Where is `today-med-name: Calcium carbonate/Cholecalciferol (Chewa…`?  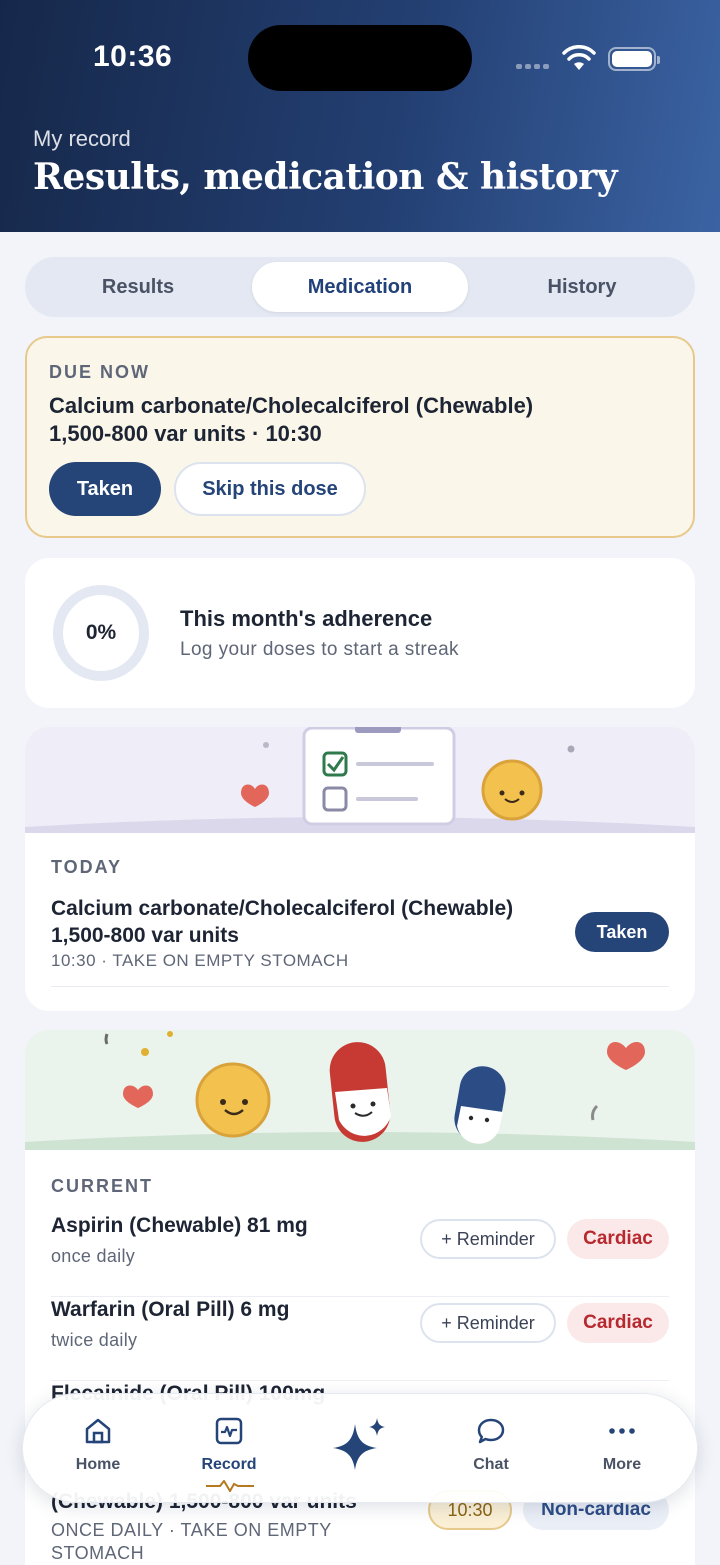 today-med-name: Calcium carbonate/Cholecalciferol (Chewa… is located at coordinates (311, 922).